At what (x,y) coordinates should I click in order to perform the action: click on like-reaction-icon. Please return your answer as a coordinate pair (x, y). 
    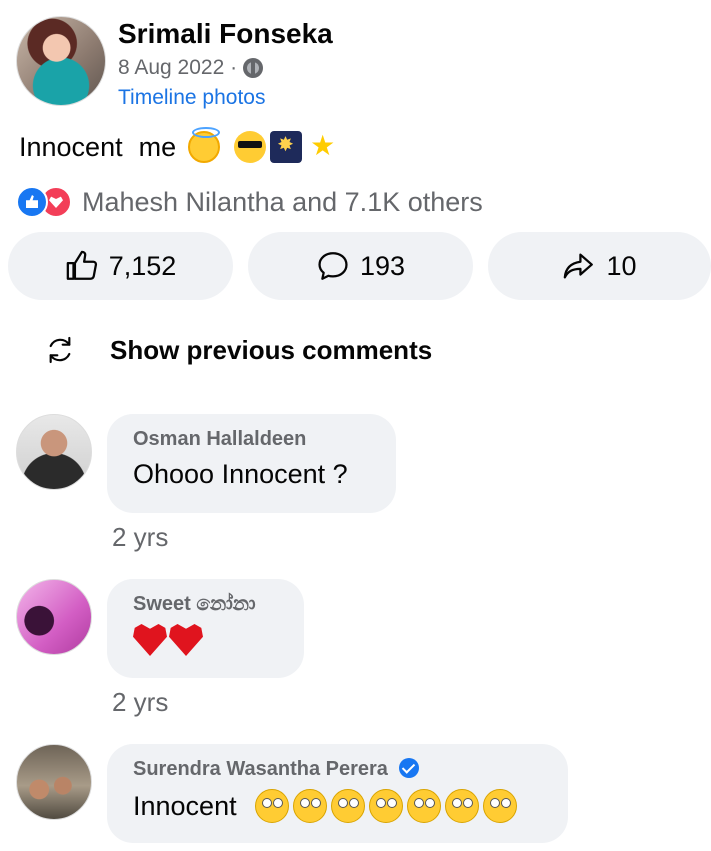
    Looking at the image, I should click on (32, 202).